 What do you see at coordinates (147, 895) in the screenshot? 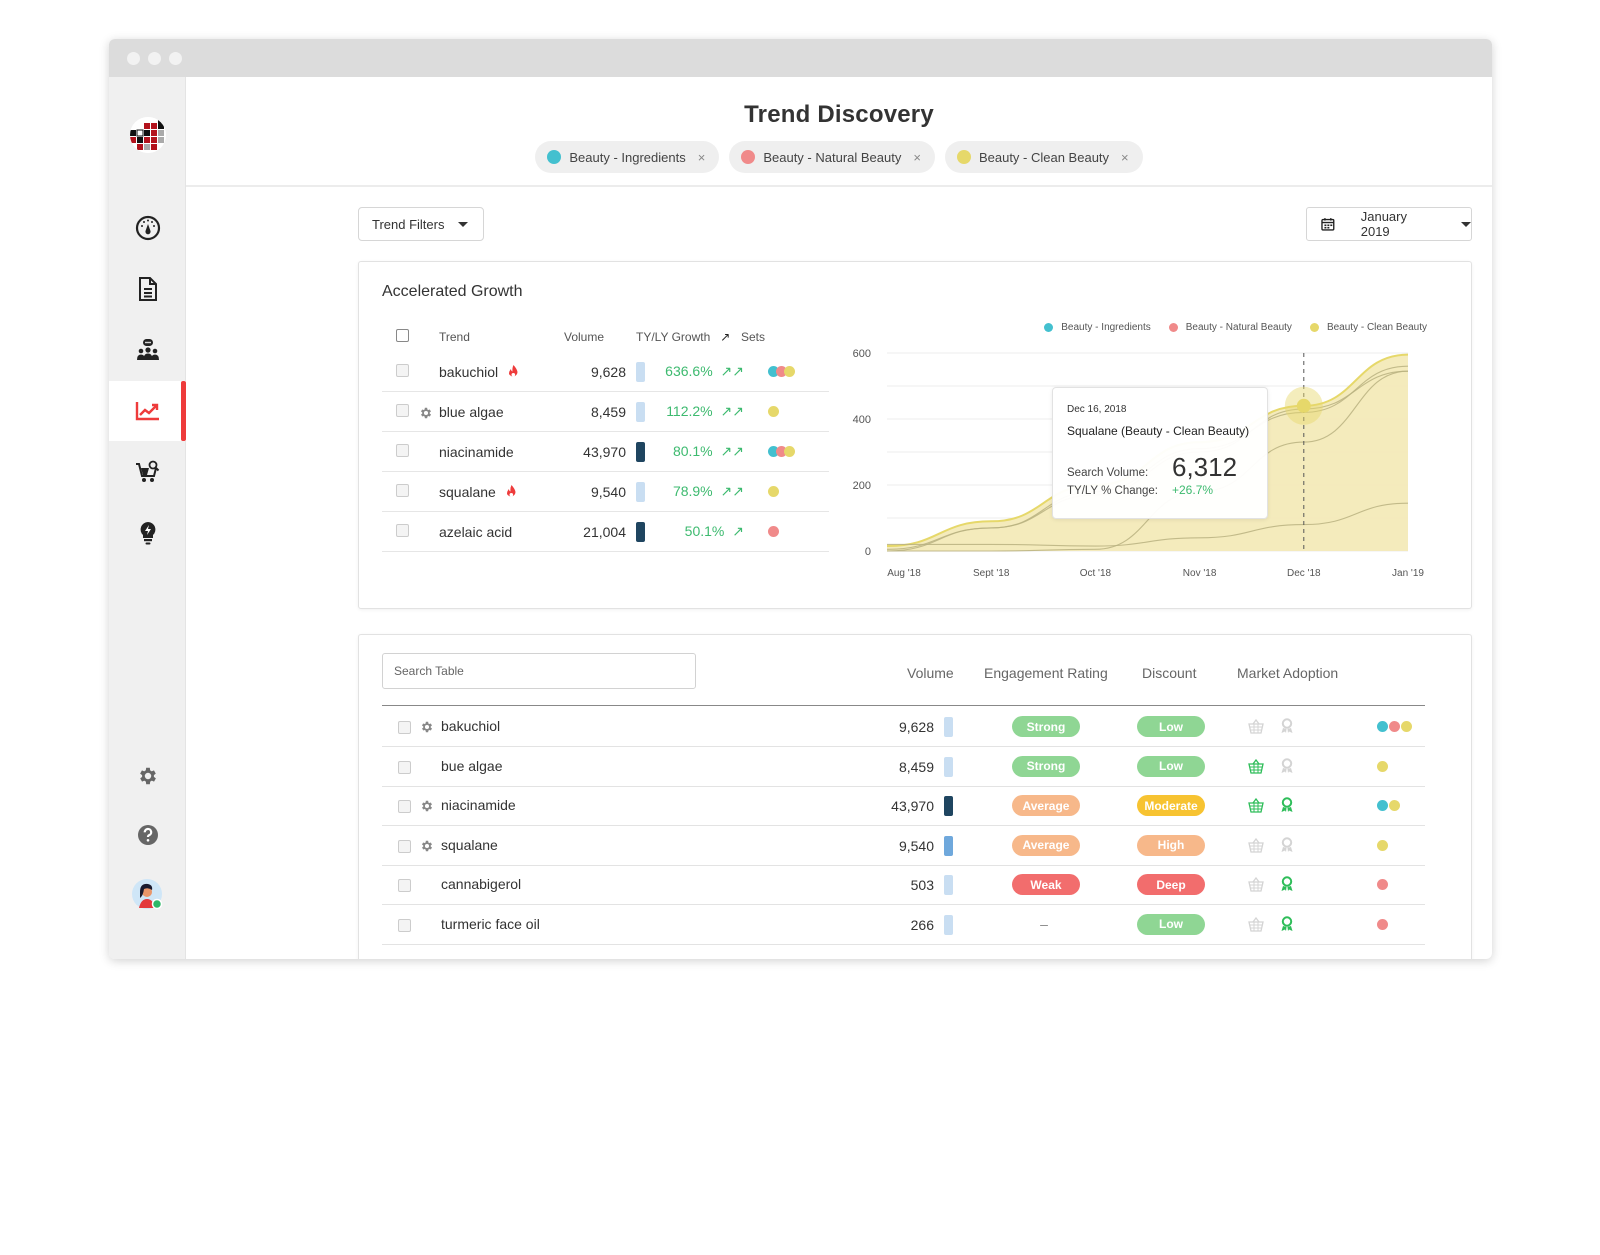
I see `sidebar-item-profile` at bounding box center [147, 895].